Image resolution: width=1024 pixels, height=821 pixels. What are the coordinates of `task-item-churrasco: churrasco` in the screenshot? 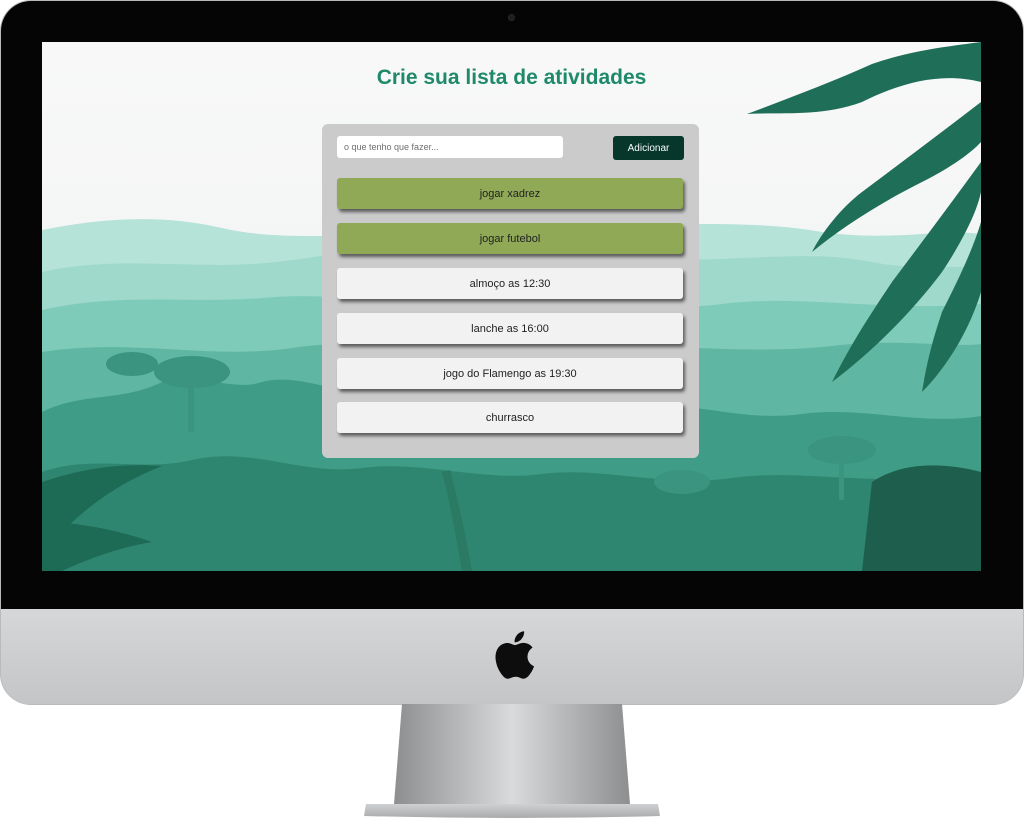 It's located at (510, 417).